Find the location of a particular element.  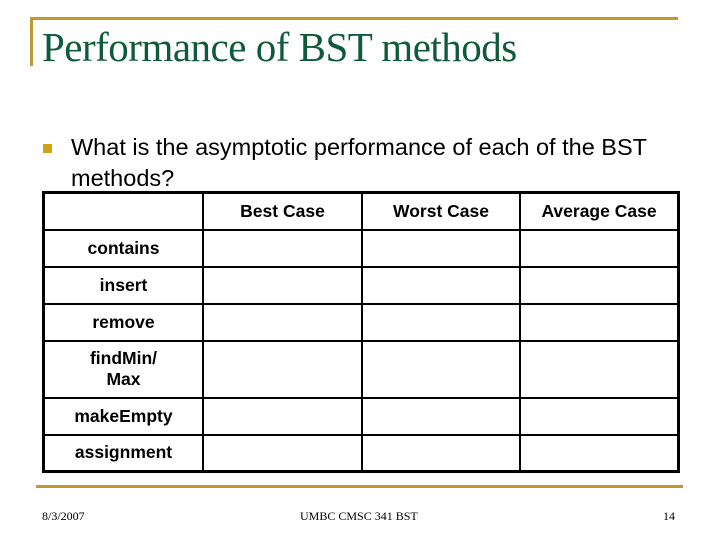

method-cell: insert is located at coordinates (123, 285).